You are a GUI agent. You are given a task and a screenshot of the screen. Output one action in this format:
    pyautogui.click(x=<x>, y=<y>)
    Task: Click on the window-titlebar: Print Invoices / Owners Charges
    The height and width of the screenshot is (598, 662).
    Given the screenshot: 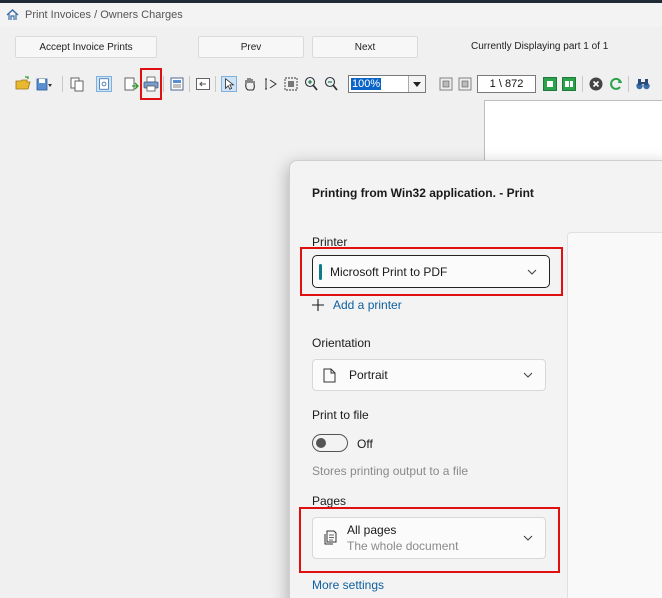 What is the action you would take?
    pyautogui.click(x=331, y=15)
    